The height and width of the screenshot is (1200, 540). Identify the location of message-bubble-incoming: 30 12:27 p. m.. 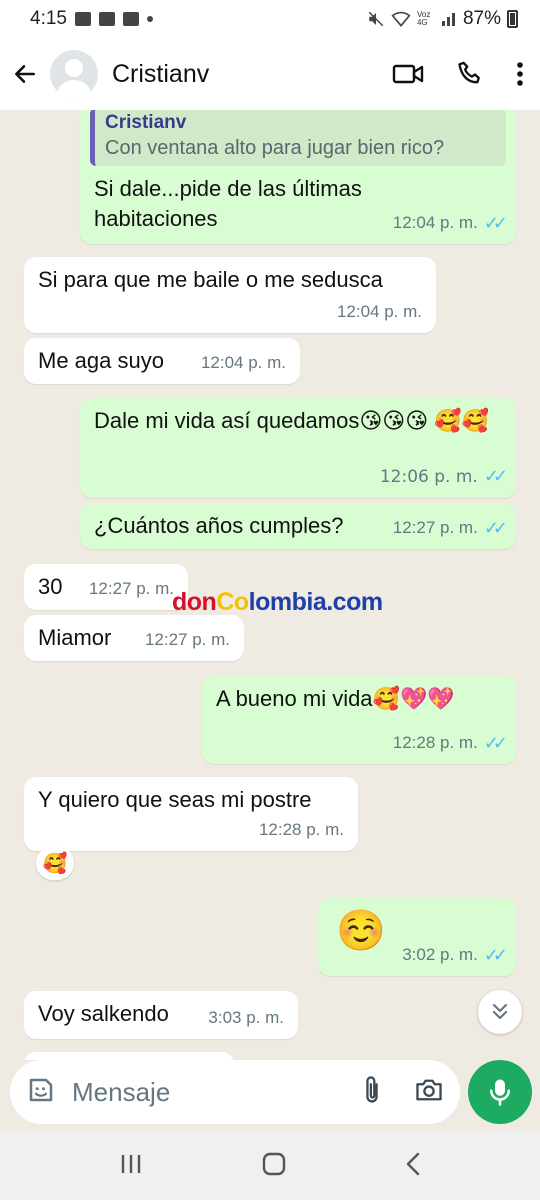
(106, 587).